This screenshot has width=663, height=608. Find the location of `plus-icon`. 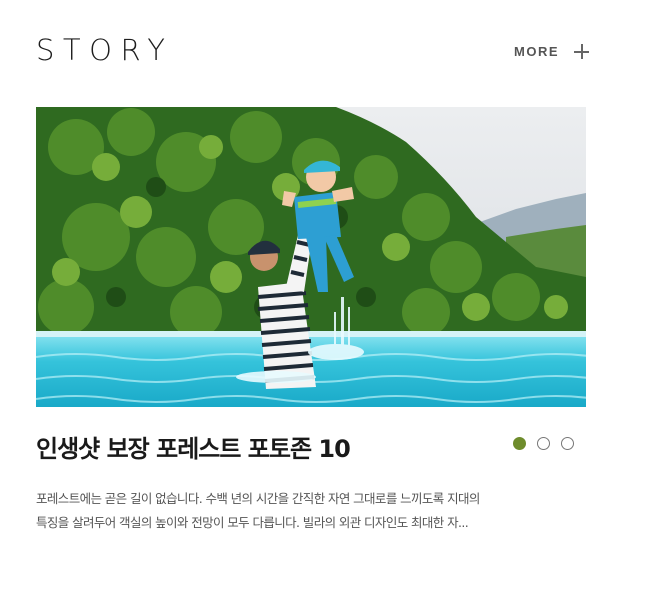

plus-icon is located at coordinates (581, 51).